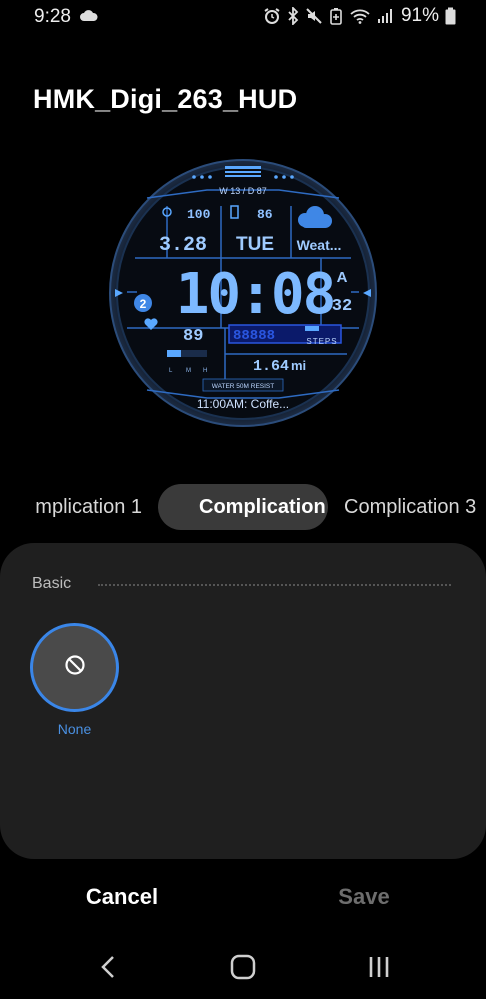  What do you see at coordinates (243, 386) in the screenshot?
I see `watch-water-resist: WATER 50M RESIST` at bounding box center [243, 386].